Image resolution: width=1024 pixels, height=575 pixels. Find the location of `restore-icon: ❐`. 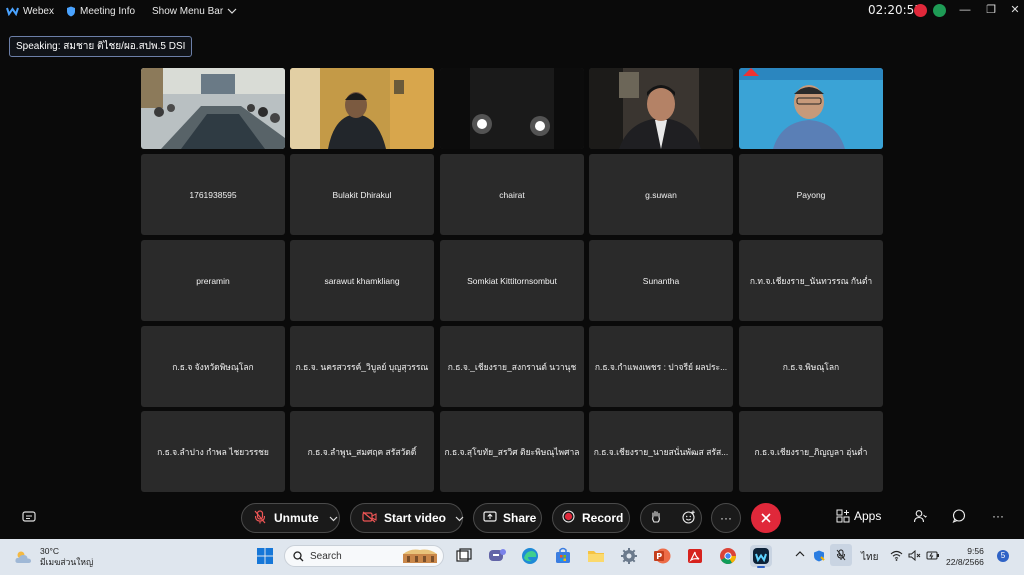

restore-icon: ❐ is located at coordinates (991, 10).